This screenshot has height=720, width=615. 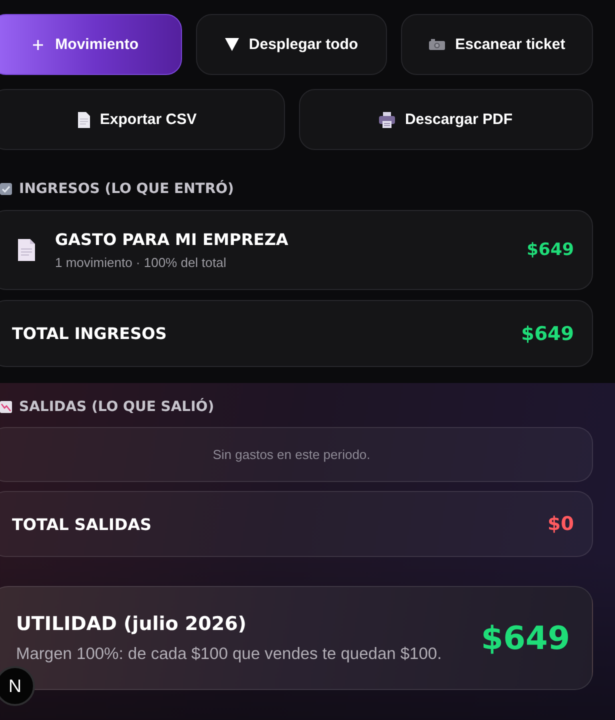 What do you see at coordinates (91, 44) in the screenshot?
I see `add-movement-button: Movimiento` at bounding box center [91, 44].